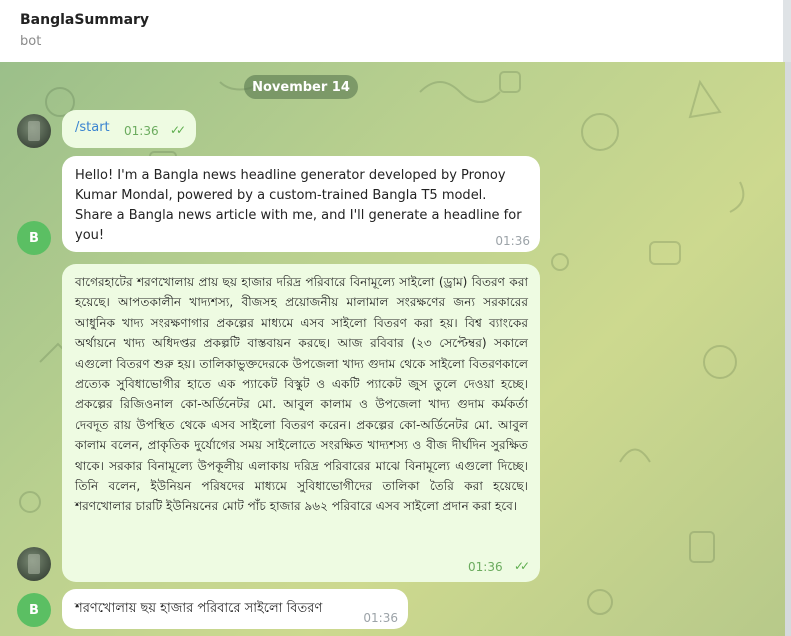 The width and height of the screenshot is (791, 636). Describe the element at coordinates (395, 20) in the screenshot. I see `chat-title: BanglaSummary` at that location.